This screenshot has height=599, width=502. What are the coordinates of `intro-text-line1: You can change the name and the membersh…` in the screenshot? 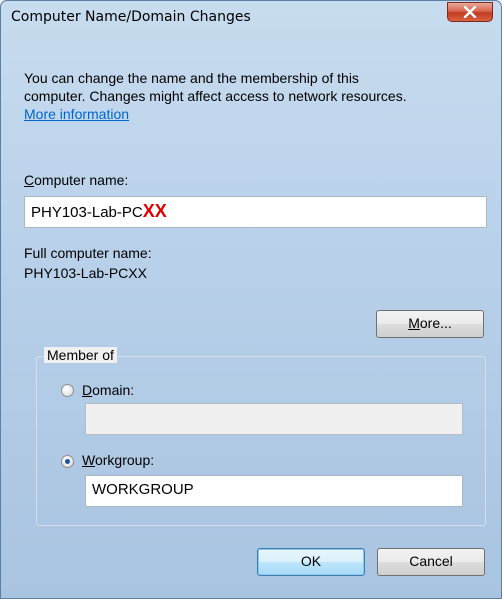 It's located at (191, 78).